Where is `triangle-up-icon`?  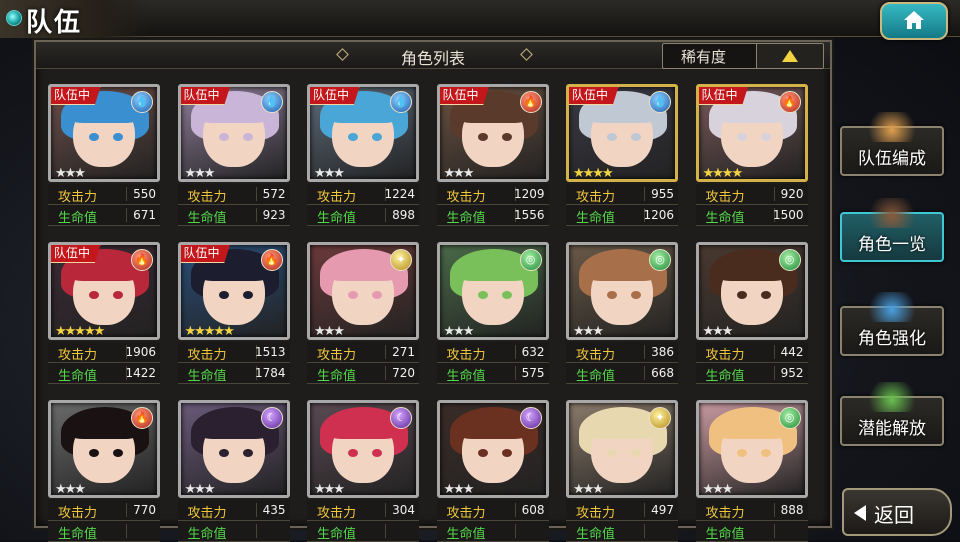
triangle-up-icon is located at coordinates (790, 56).